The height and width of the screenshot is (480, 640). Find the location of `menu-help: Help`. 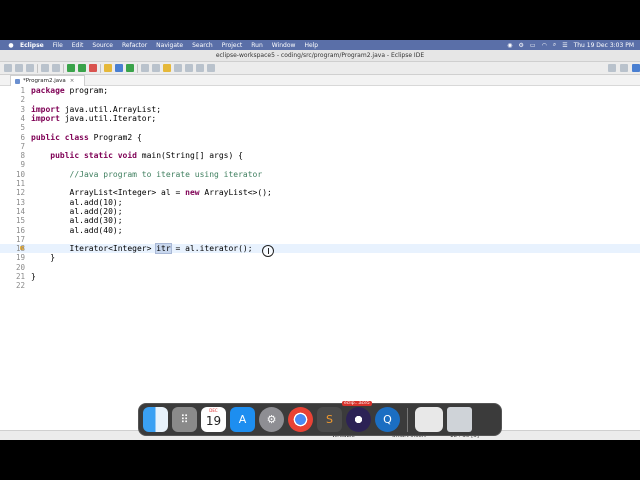

menu-help: Help is located at coordinates (311, 45).